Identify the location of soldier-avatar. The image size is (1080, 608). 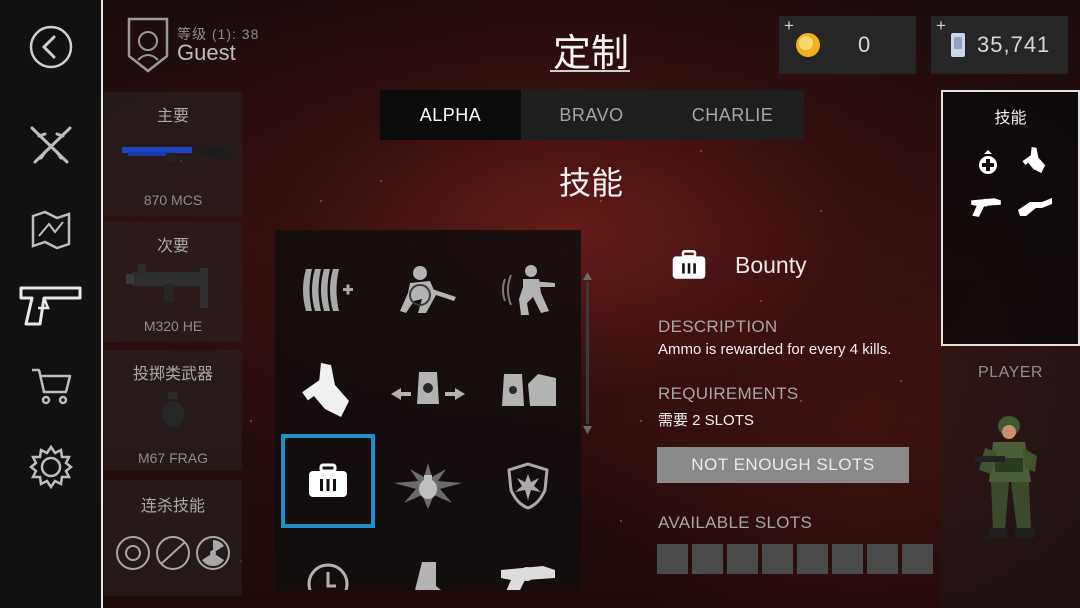
(1006, 477).